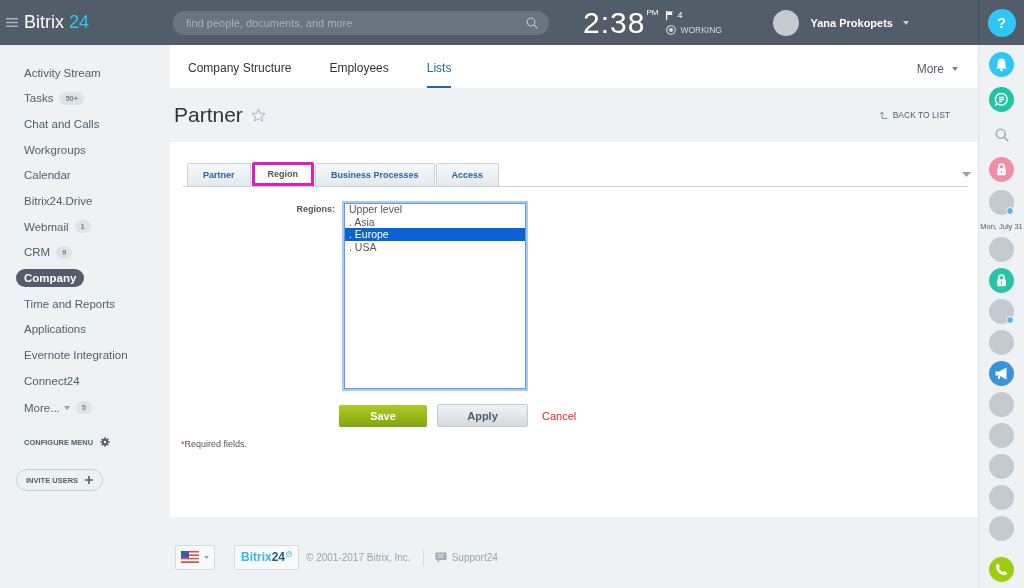 Image resolution: width=1024 pixels, height=588 pixels. I want to click on sidebar-item: Chat and Calls, so click(62, 124).